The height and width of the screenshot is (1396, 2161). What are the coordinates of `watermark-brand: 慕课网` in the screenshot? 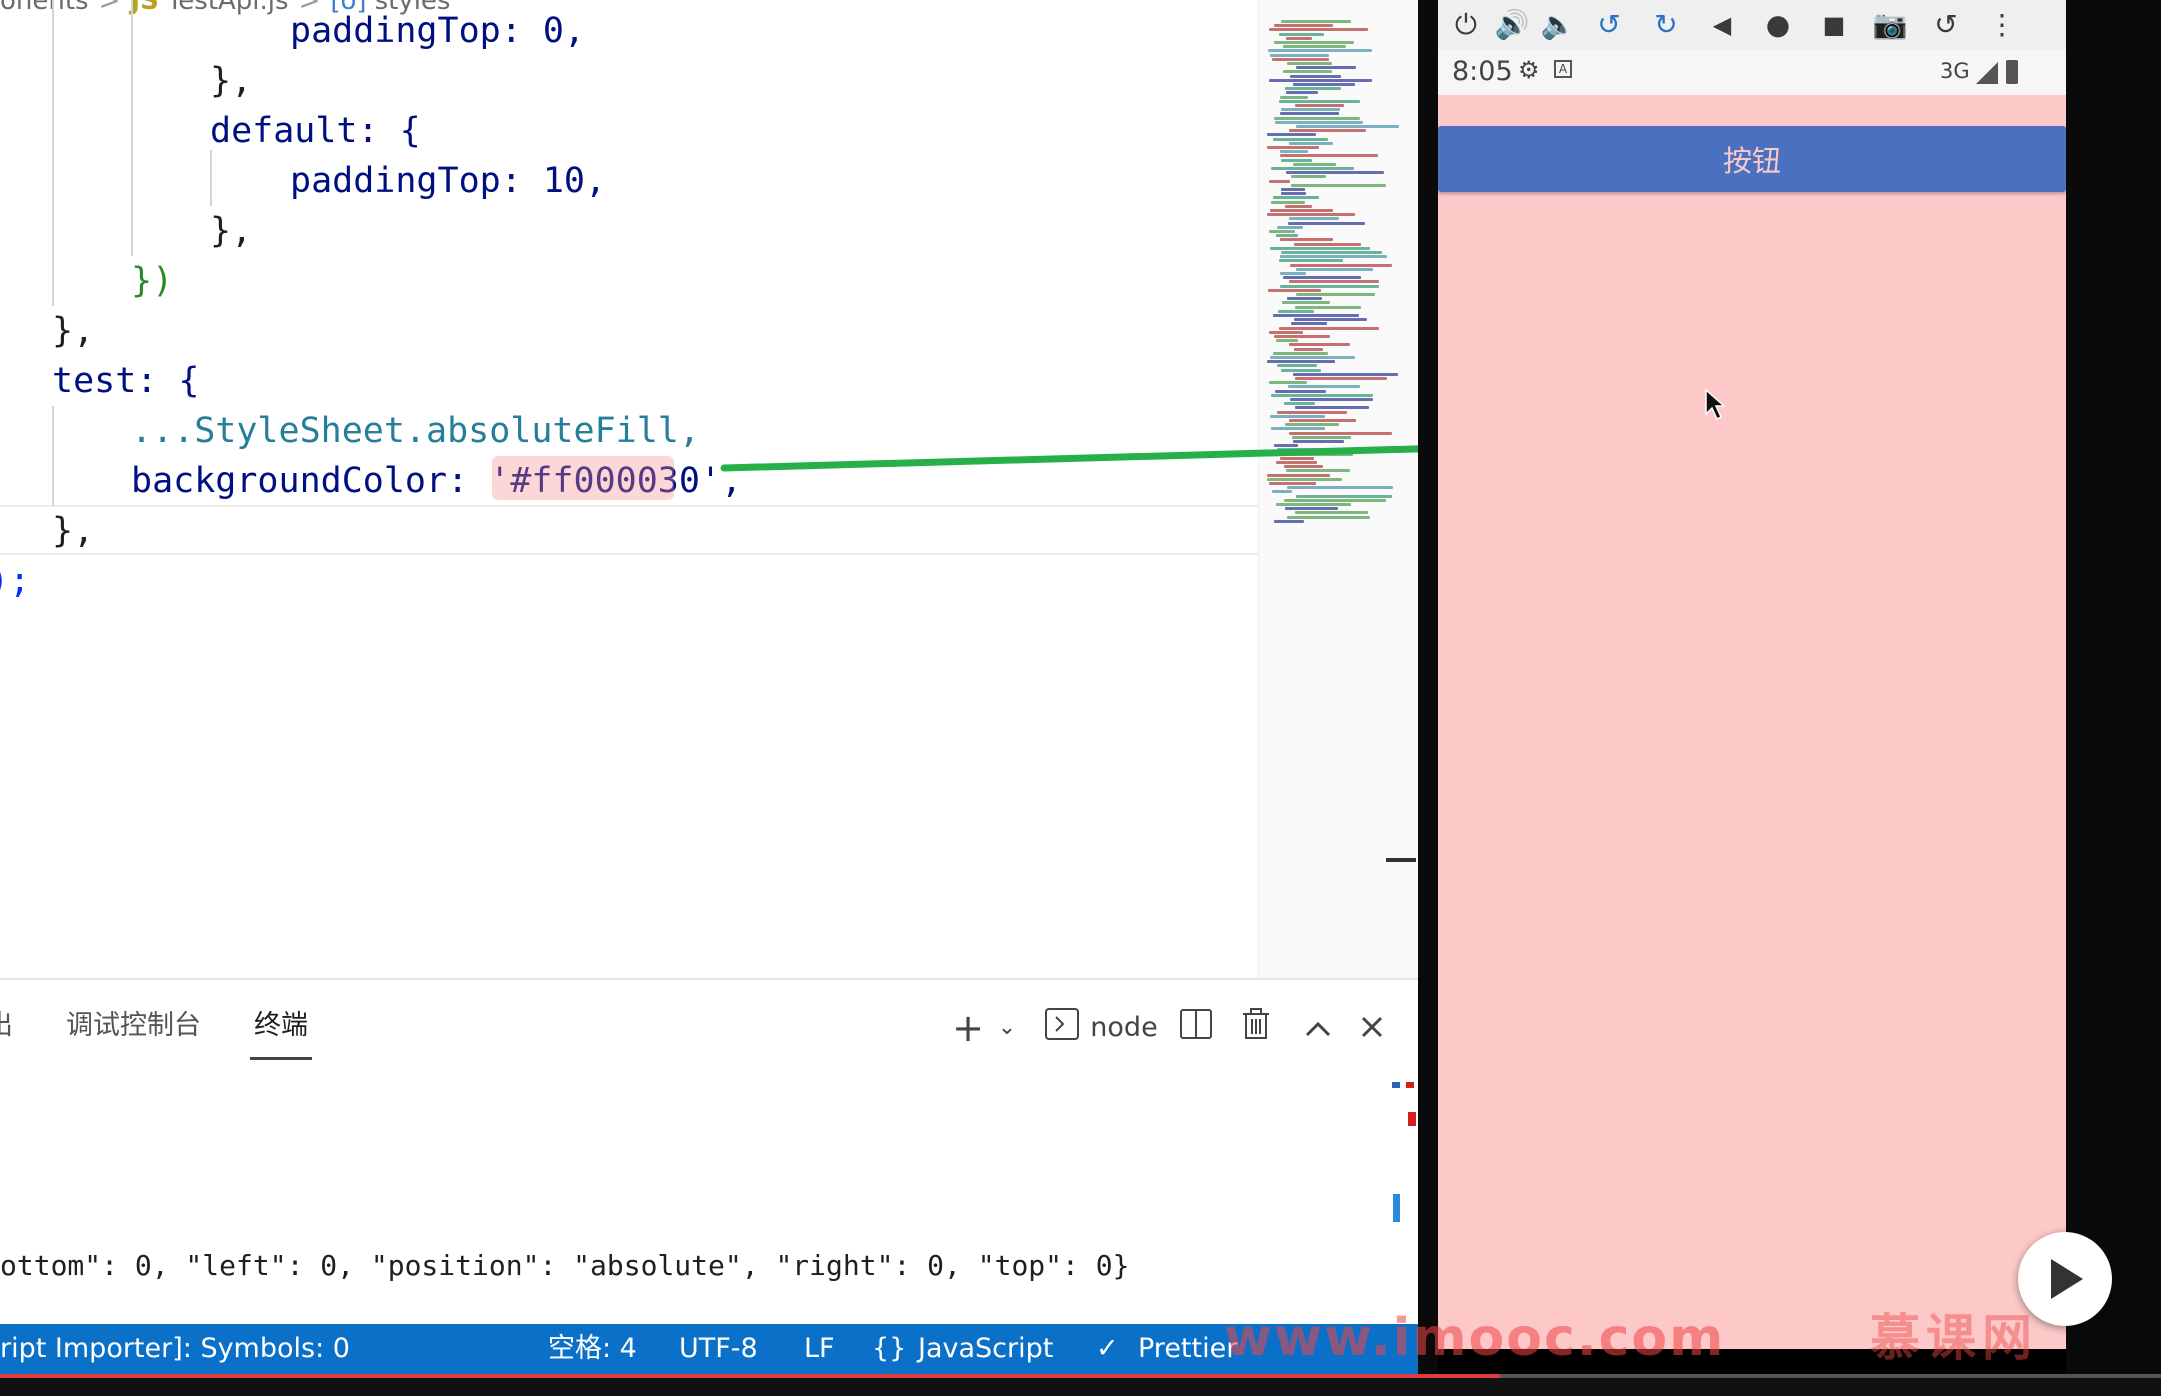 It's located at (1954, 1338).